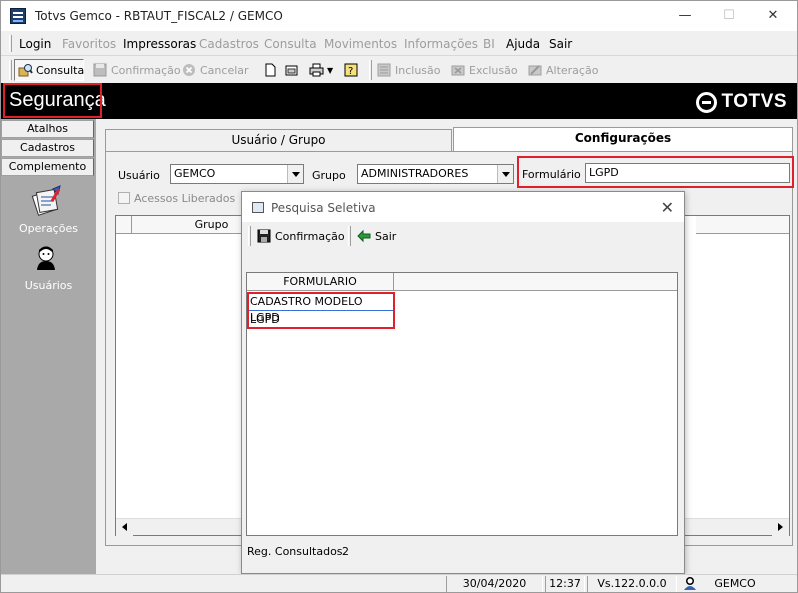 The height and width of the screenshot is (593, 798). Describe the element at coordinates (441, 44) in the screenshot. I see `menu-informacoes: Informações` at that location.